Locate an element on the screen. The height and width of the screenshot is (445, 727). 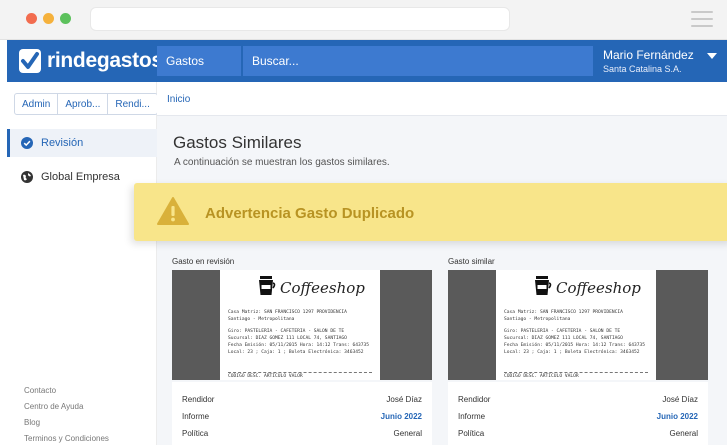
check-circle-icon is located at coordinates (27, 143).